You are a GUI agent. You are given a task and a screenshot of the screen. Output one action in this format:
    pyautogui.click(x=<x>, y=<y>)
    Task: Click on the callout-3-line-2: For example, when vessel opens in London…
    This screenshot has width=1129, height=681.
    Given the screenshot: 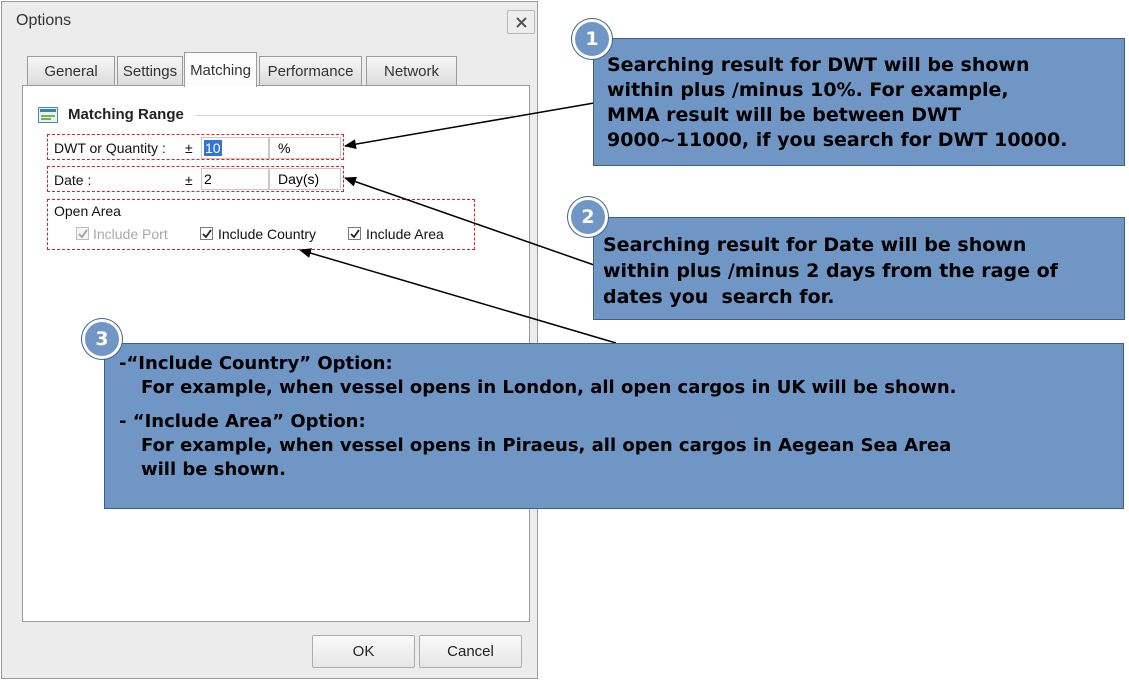 What is the action you would take?
    pyautogui.click(x=549, y=387)
    